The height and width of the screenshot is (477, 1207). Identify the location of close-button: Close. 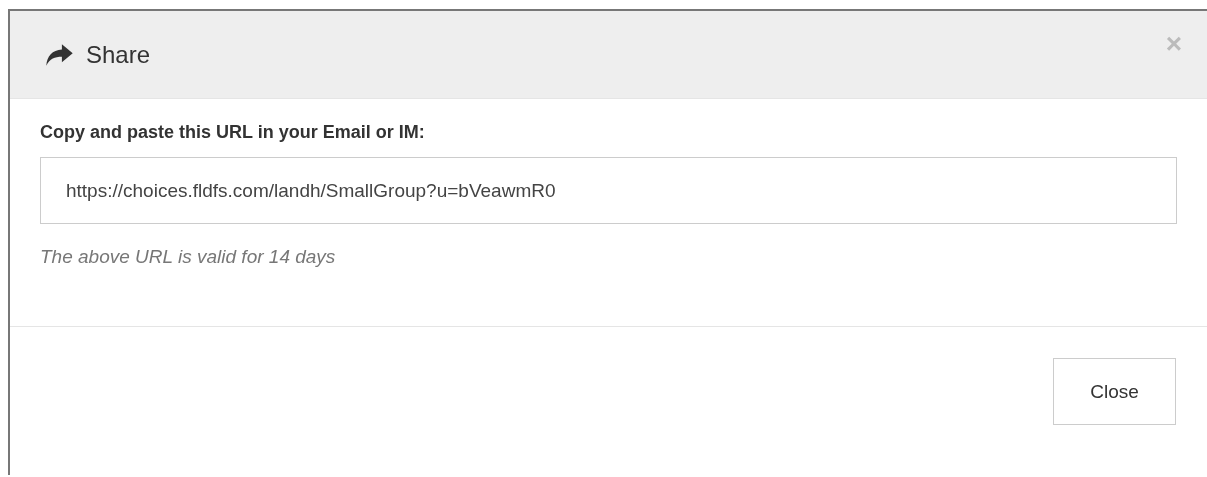
(1114, 391).